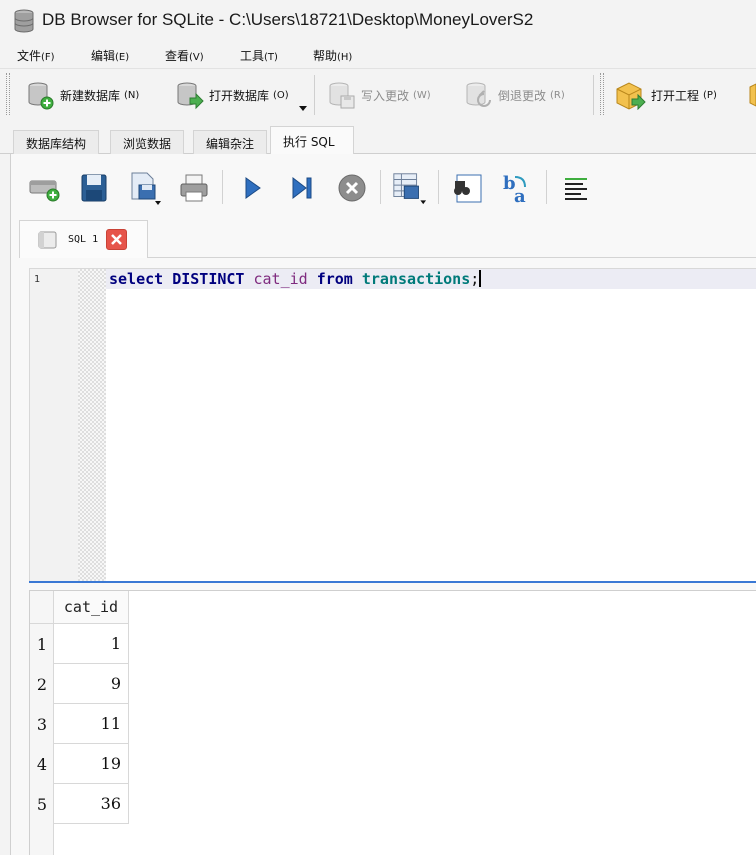 Image resolution: width=756 pixels, height=855 pixels. I want to click on open-sql-file-icon, so click(94, 188).